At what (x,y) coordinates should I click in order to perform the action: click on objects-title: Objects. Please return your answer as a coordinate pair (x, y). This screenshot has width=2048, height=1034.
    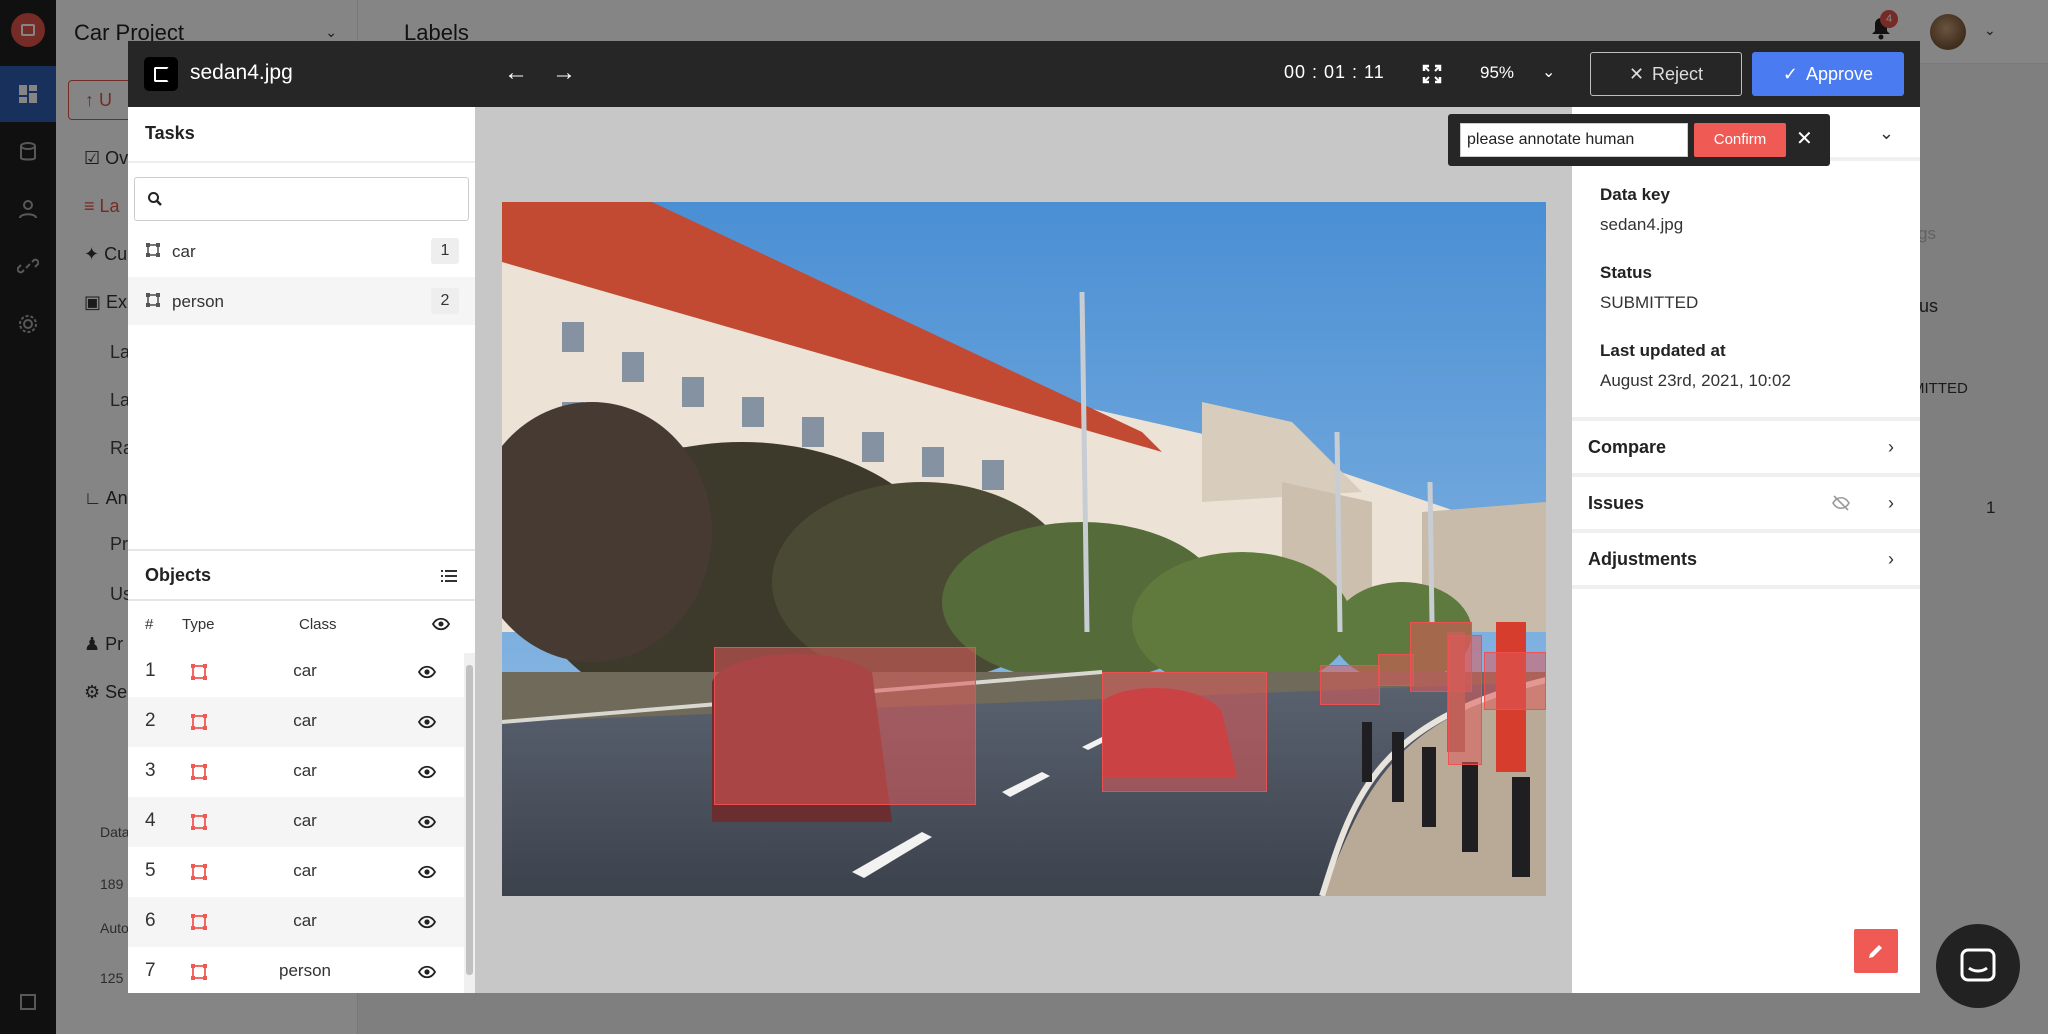
    Looking at the image, I should click on (178, 575).